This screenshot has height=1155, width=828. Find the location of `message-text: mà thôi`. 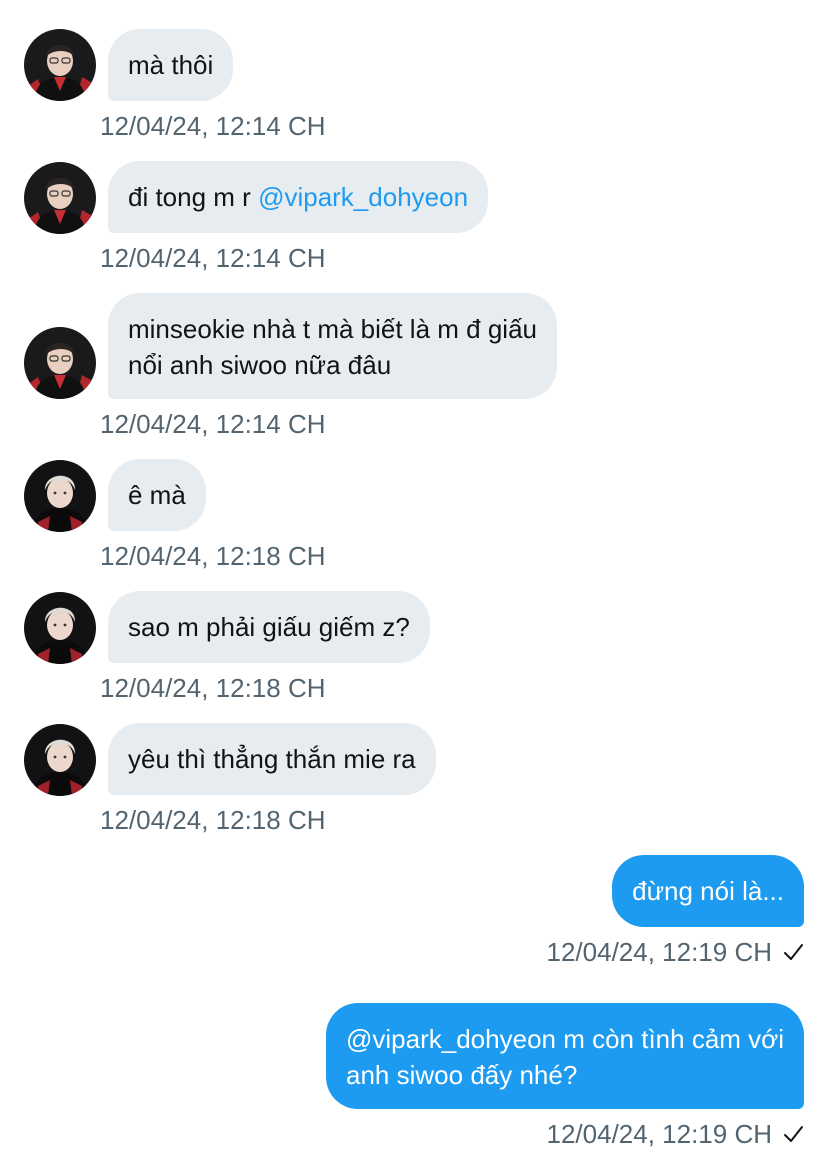

message-text: mà thôi is located at coordinates (171, 65).